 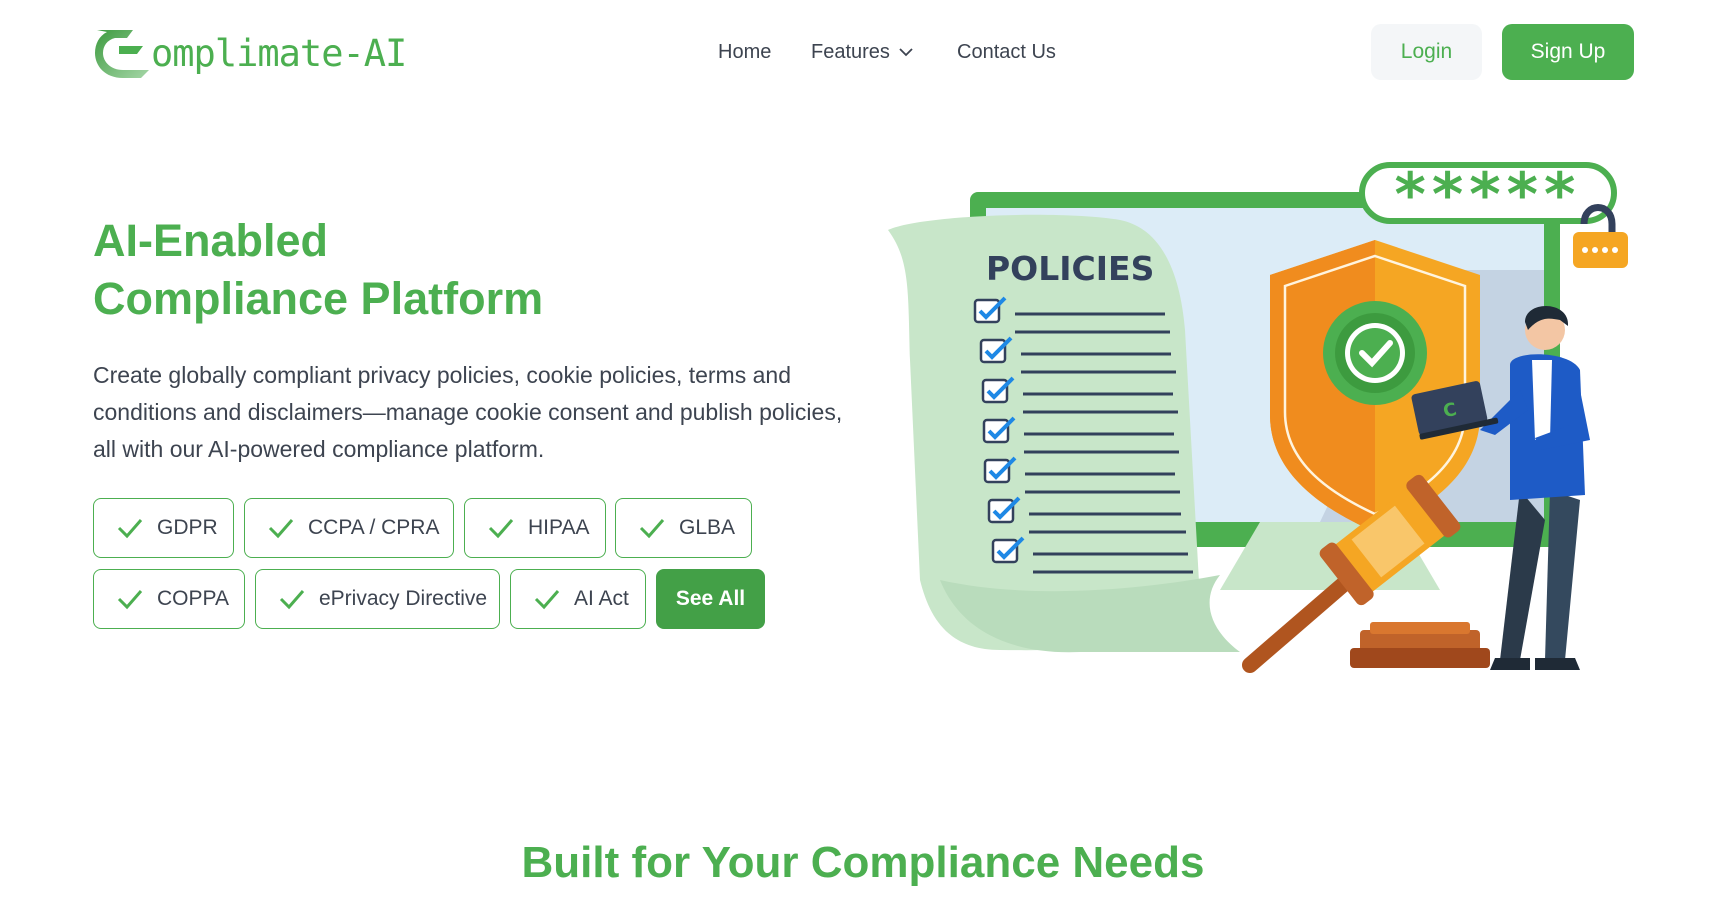 I want to click on chevron-down-icon, so click(x=906, y=52).